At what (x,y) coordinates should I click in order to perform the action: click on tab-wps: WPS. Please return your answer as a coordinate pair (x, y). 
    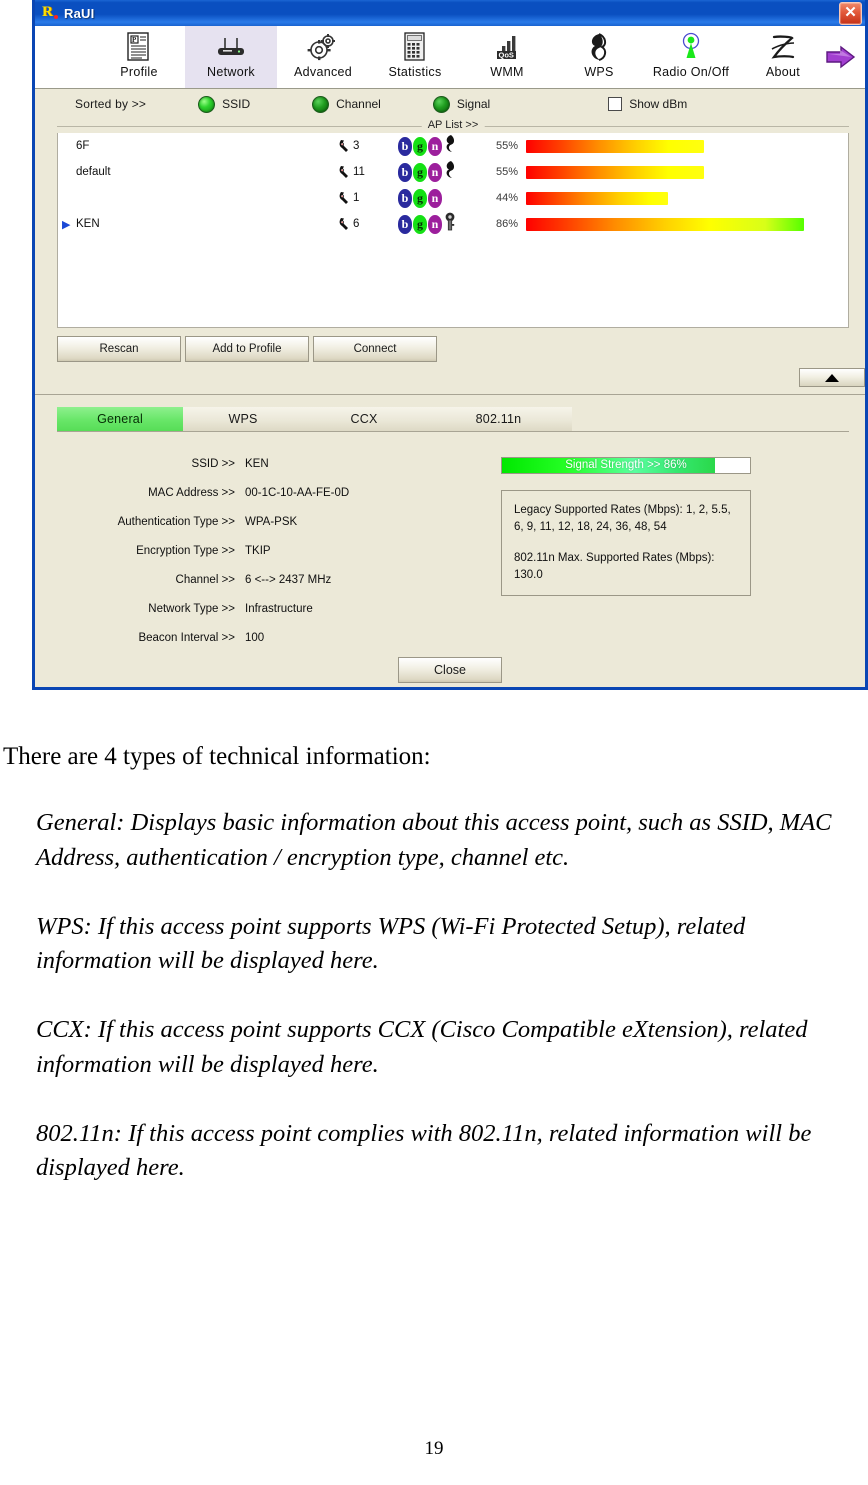
    Looking at the image, I should click on (243, 419).